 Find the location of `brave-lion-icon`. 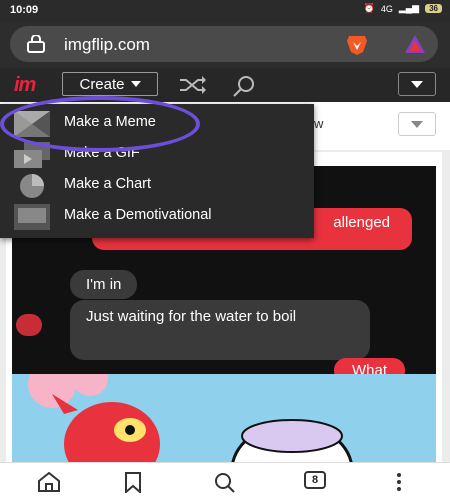

brave-lion-icon is located at coordinates (357, 44).